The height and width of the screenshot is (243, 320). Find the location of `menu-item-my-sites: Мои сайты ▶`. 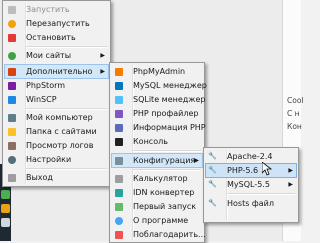

menu-item-my-sites: Мои сайты ▶ is located at coordinates (56, 55).